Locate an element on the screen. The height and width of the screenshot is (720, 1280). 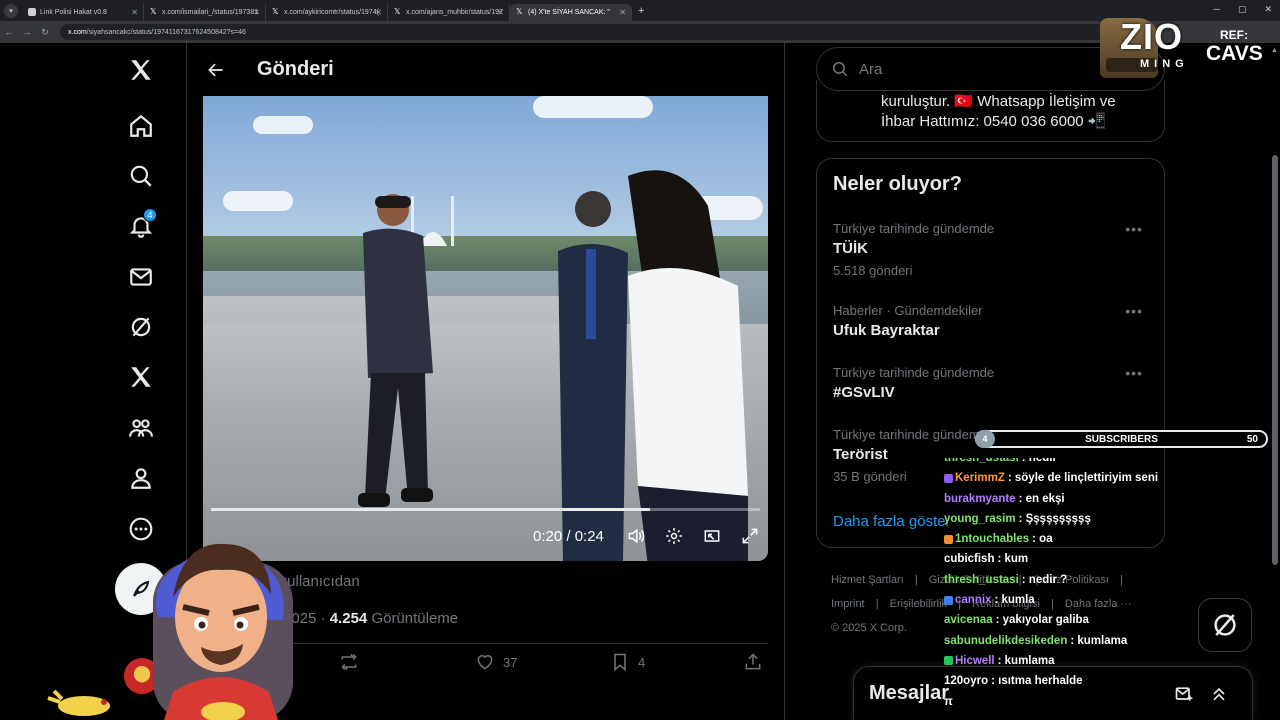
chat-text: : kumla is located at coordinates (1014, 600).